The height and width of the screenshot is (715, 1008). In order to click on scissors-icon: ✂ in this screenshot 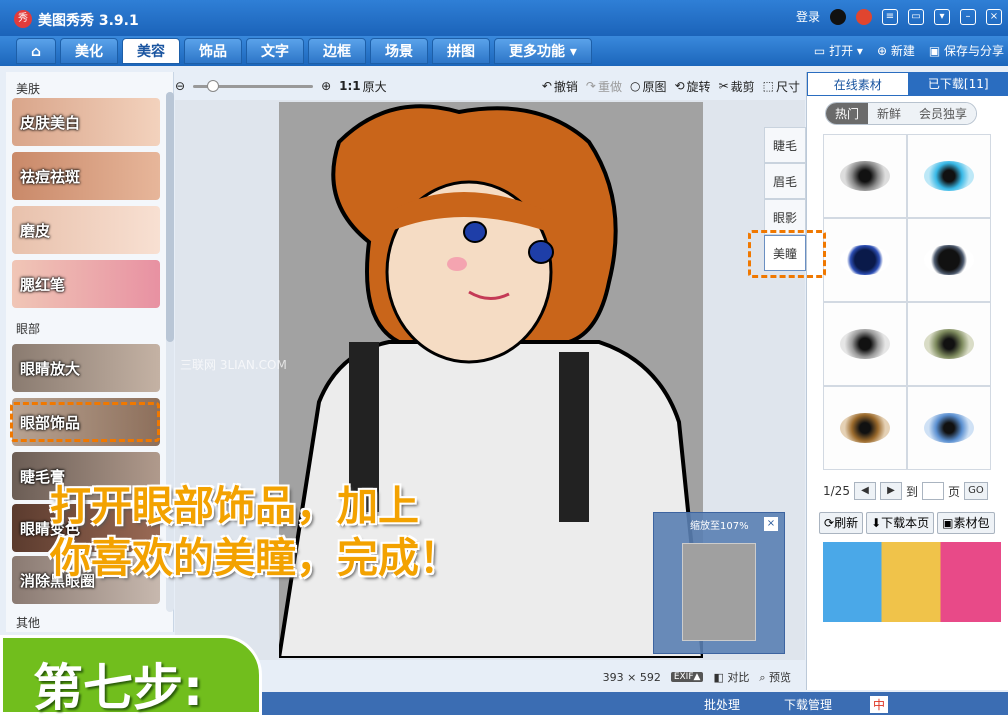, I will do `click(723, 86)`.